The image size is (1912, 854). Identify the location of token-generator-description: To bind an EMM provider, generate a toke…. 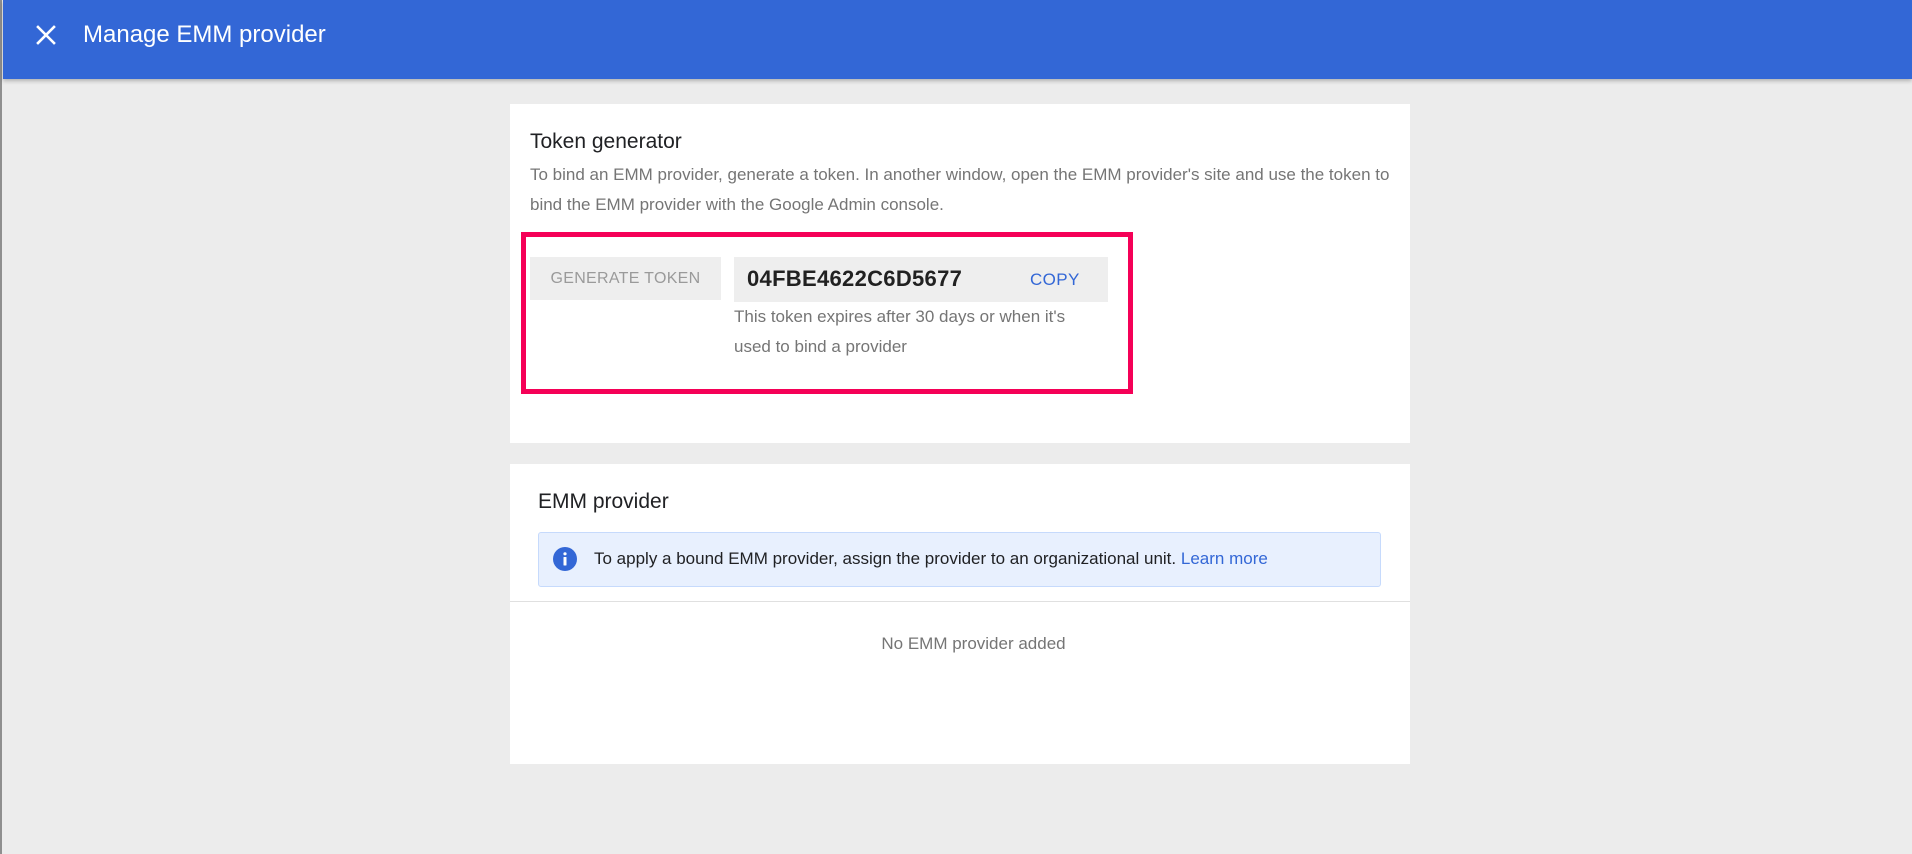
(960, 189).